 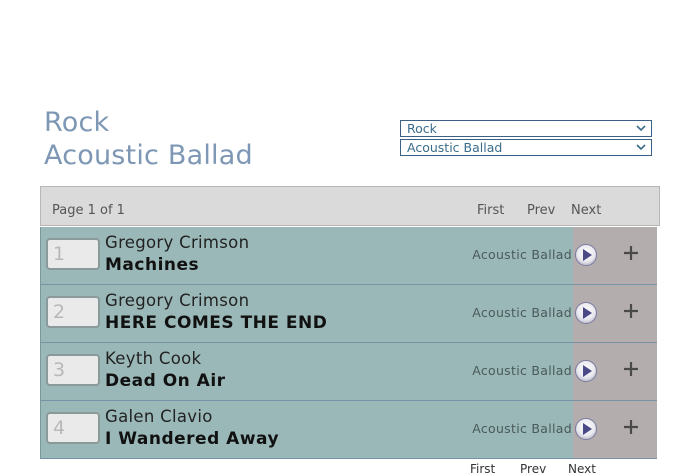 I want to click on track-row: 3 Keyth Cook Dead On Air Acoustic Ballad, so click(x=348, y=372).